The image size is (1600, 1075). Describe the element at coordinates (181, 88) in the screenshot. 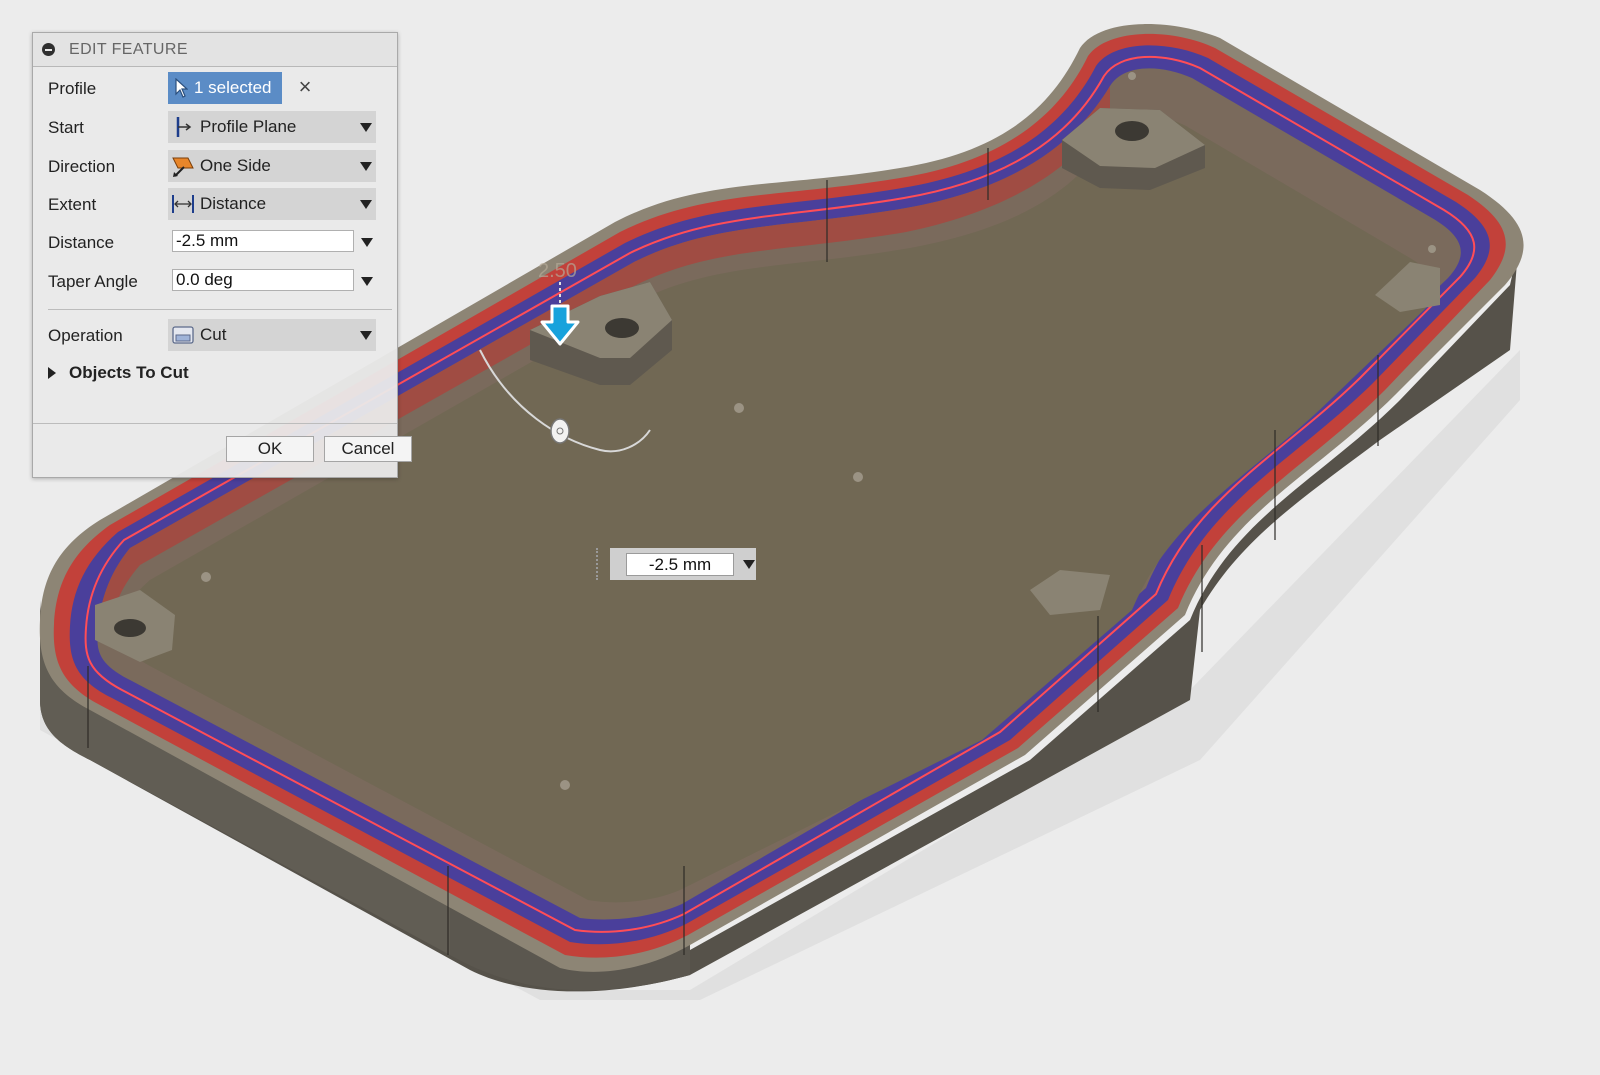

I see `cursor-icon` at that location.